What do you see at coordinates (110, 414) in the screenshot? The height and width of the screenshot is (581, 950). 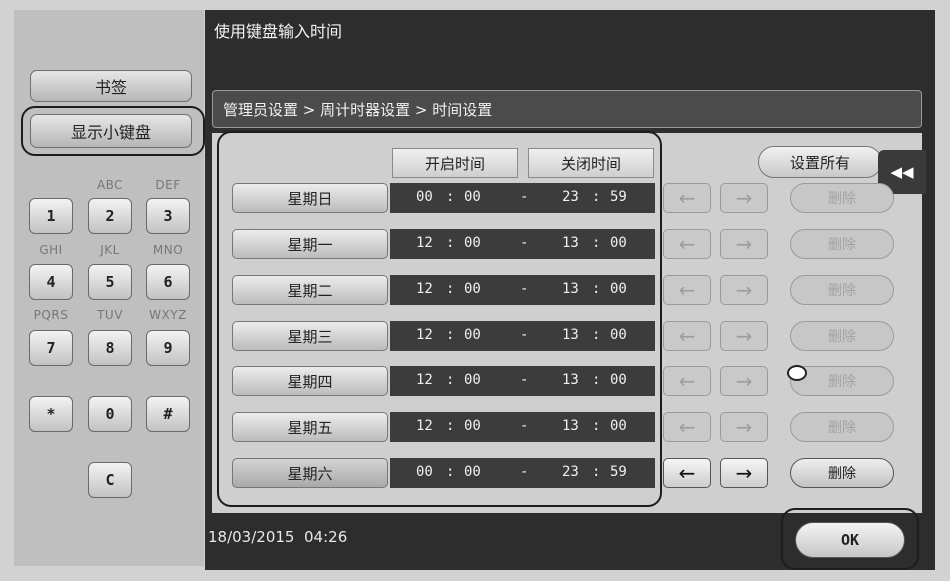 I see `key-0: 0` at bounding box center [110, 414].